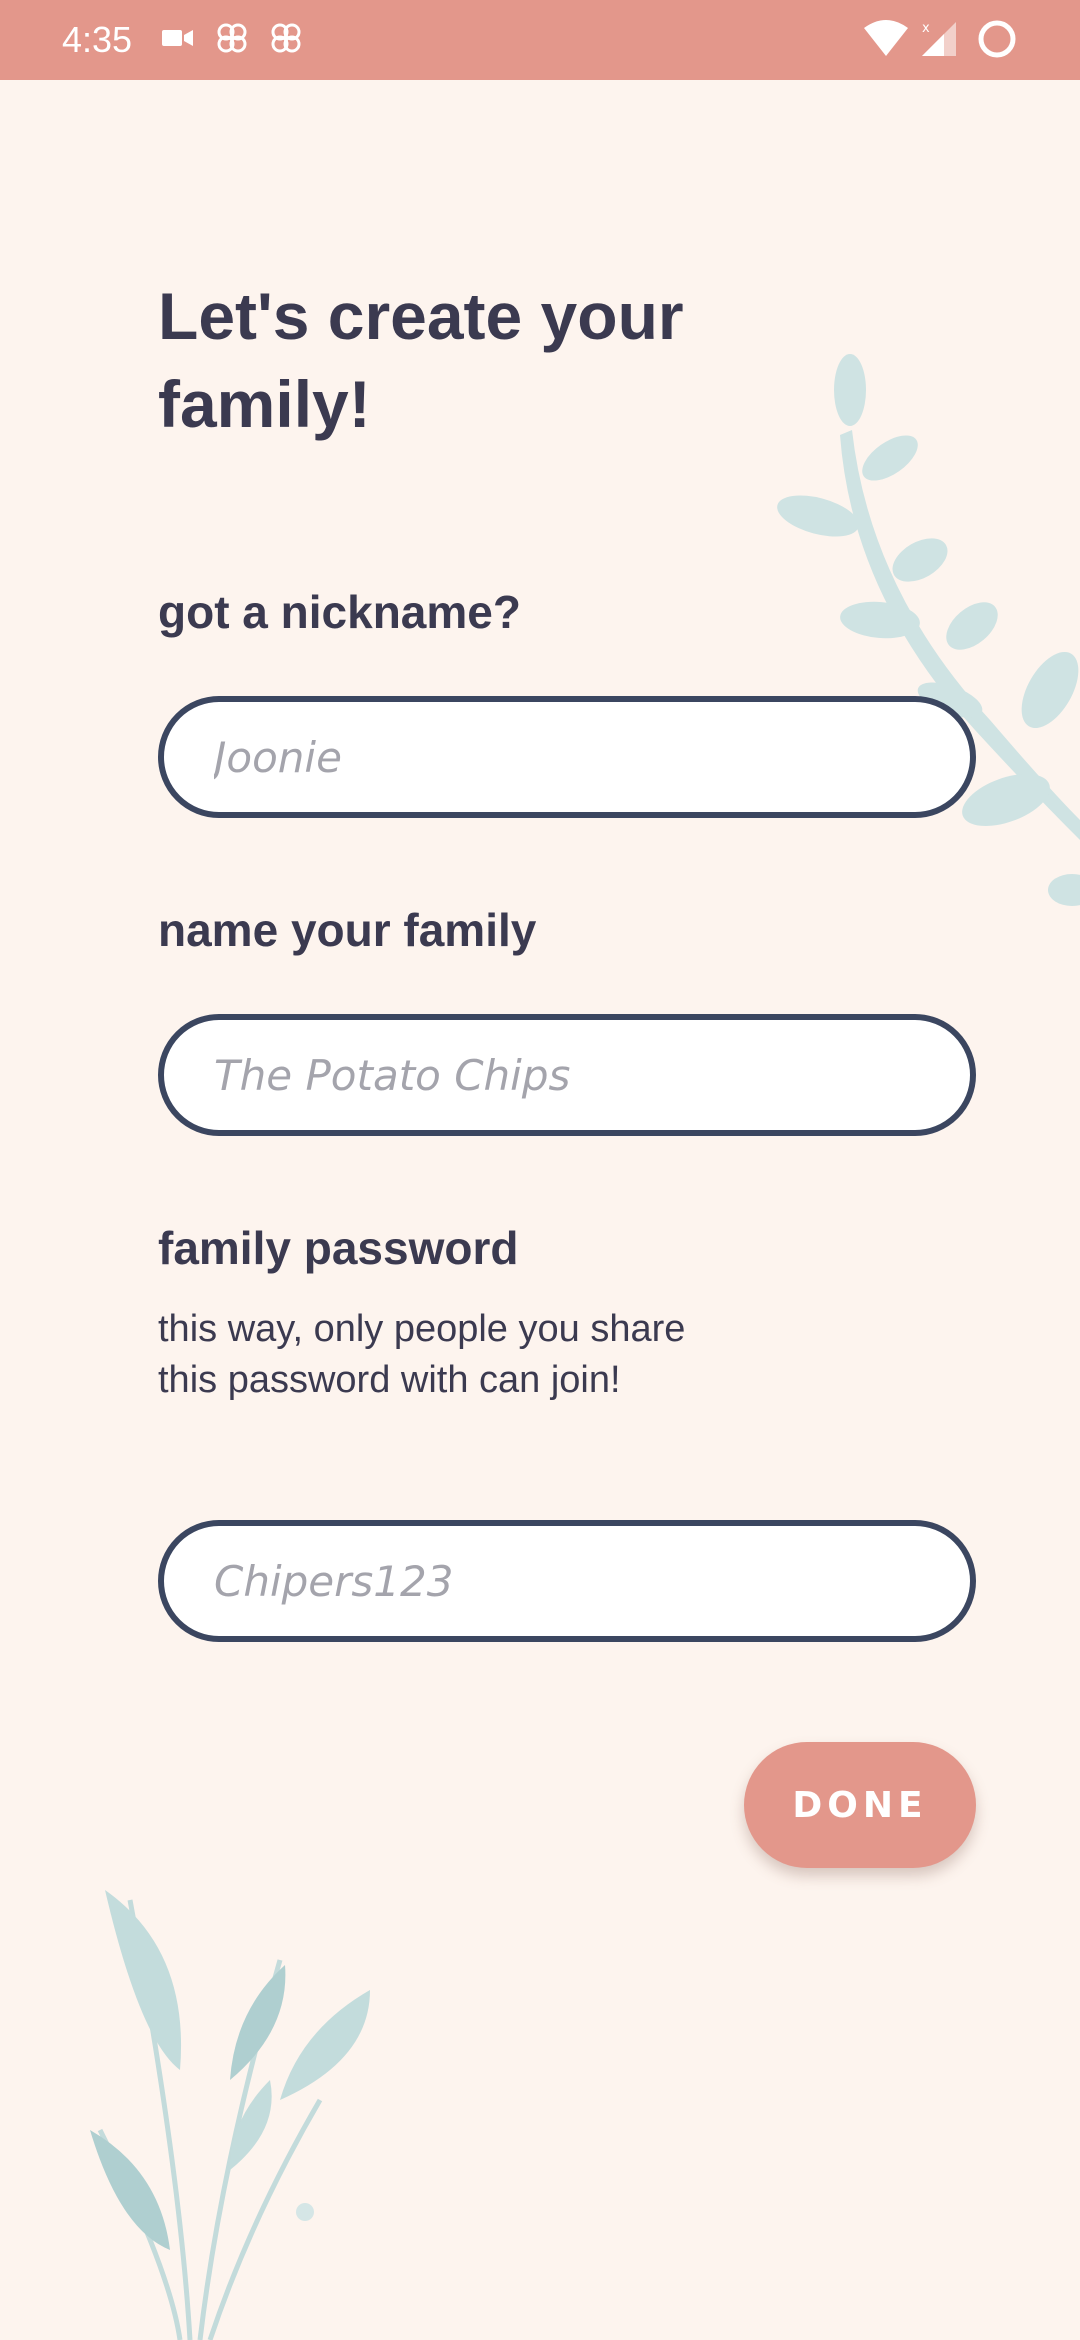 The width and height of the screenshot is (1080, 2340). Describe the element at coordinates (860, 1805) in the screenshot. I see `done-button: DONE` at that location.